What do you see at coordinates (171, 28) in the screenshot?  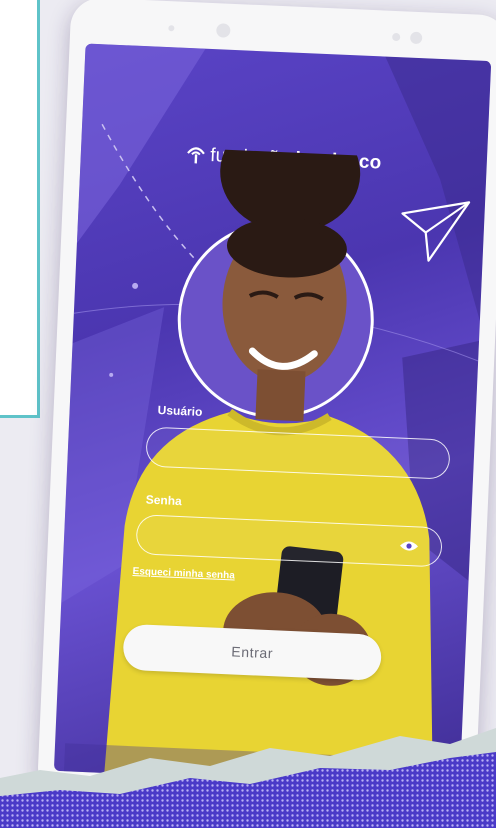 I see `camera-dot` at bounding box center [171, 28].